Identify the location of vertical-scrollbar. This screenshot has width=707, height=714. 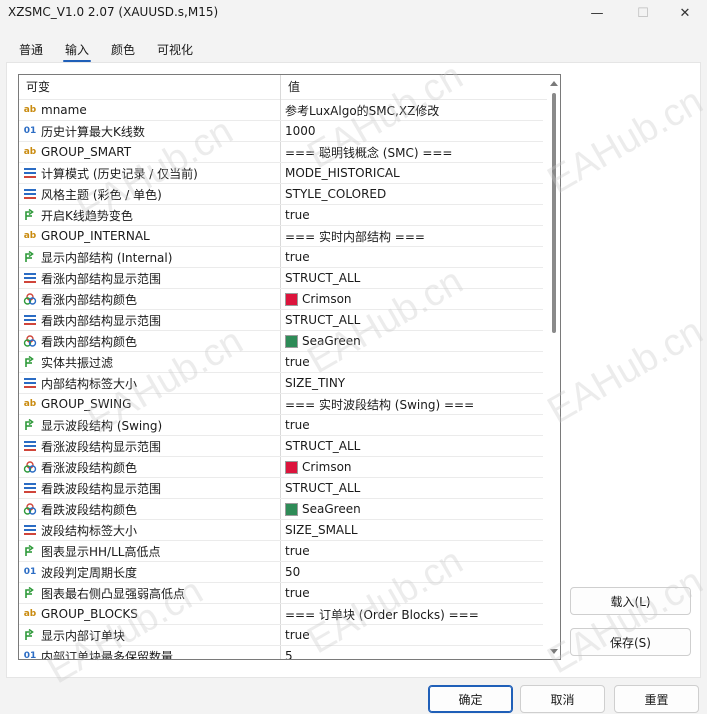
(553, 367).